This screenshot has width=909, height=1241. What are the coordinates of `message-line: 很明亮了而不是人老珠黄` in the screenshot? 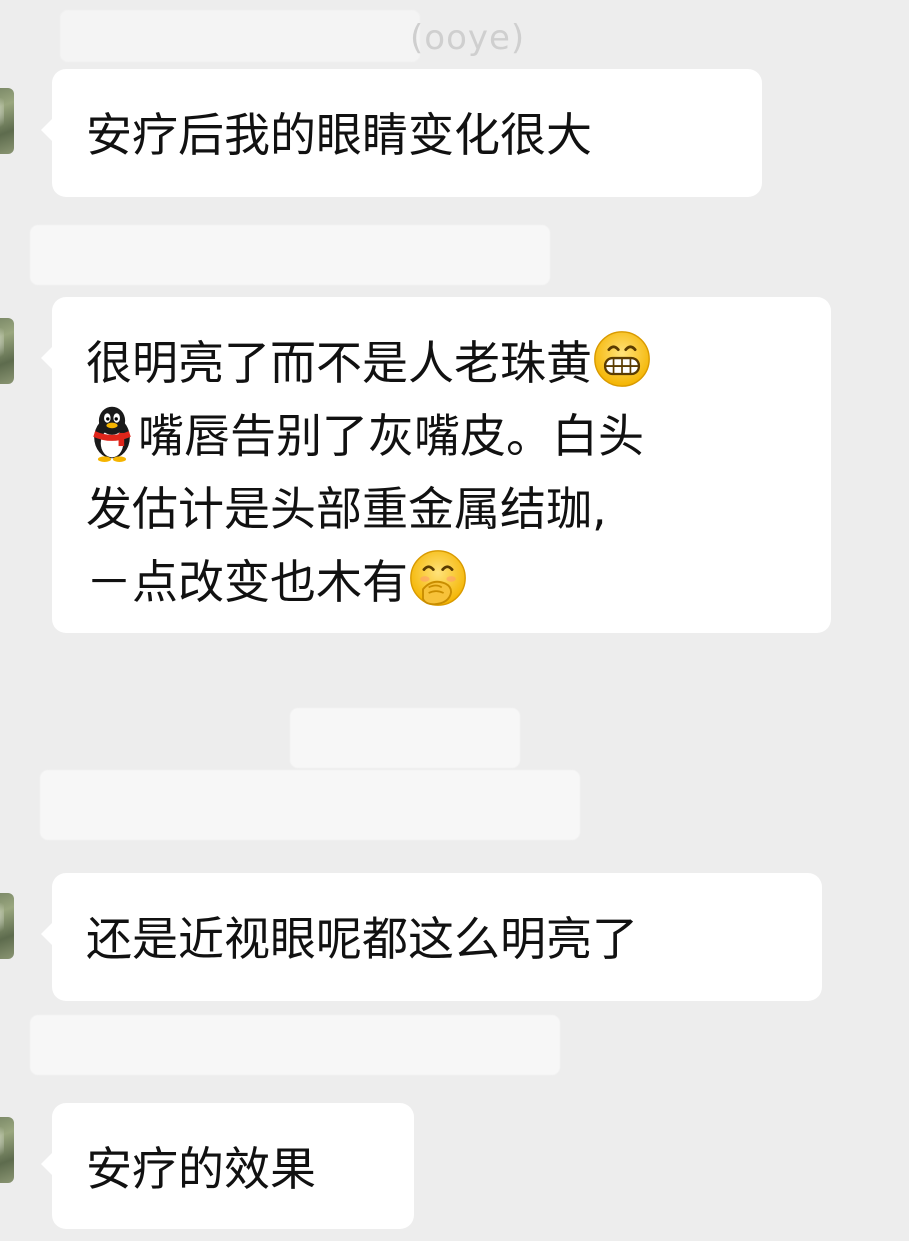 It's located at (441, 363).